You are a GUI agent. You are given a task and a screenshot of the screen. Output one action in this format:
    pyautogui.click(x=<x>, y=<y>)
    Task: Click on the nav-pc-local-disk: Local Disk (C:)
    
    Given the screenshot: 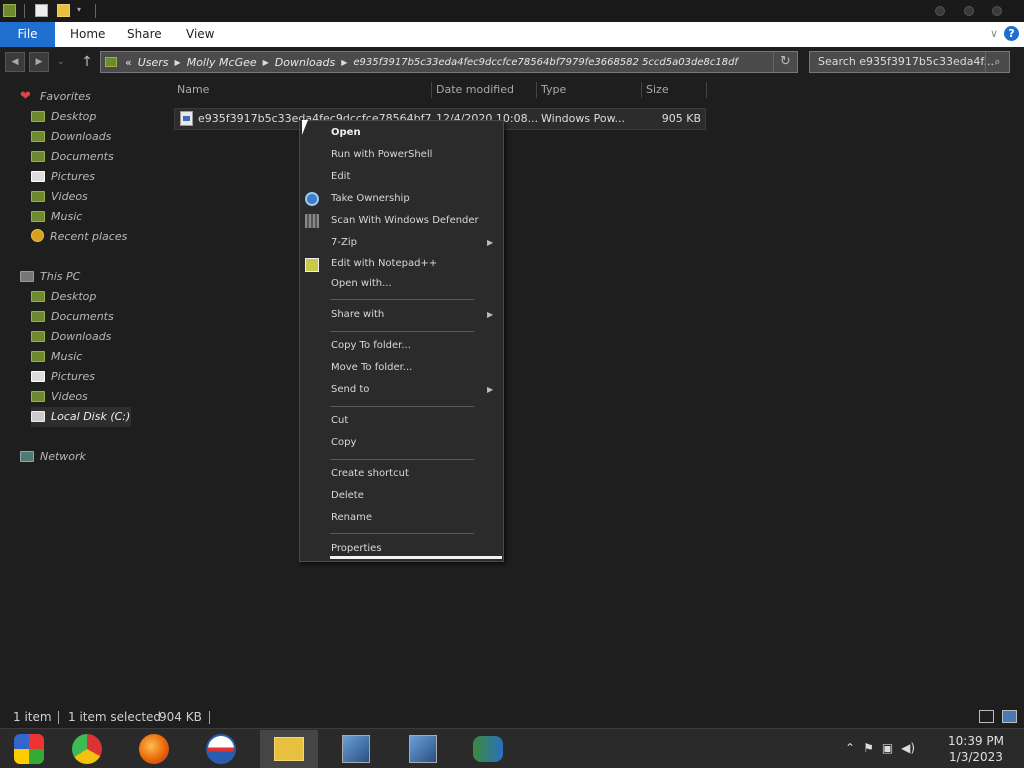 What is the action you would take?
    pyautogui.click(x=81, y=417)
    